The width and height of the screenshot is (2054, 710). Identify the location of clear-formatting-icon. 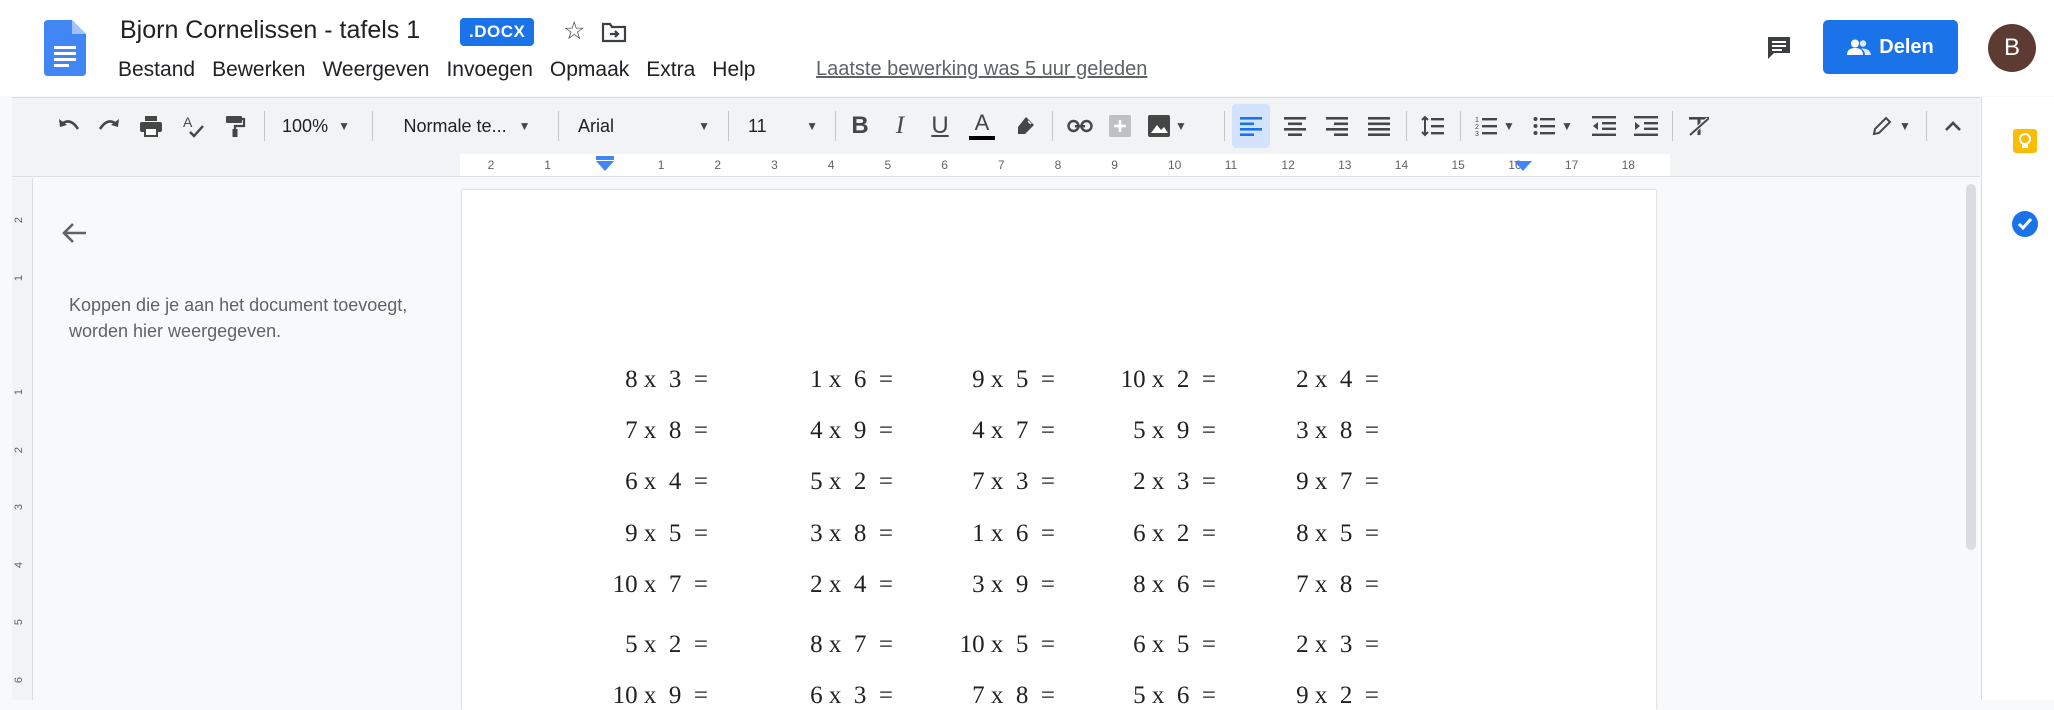
(1699, 126).